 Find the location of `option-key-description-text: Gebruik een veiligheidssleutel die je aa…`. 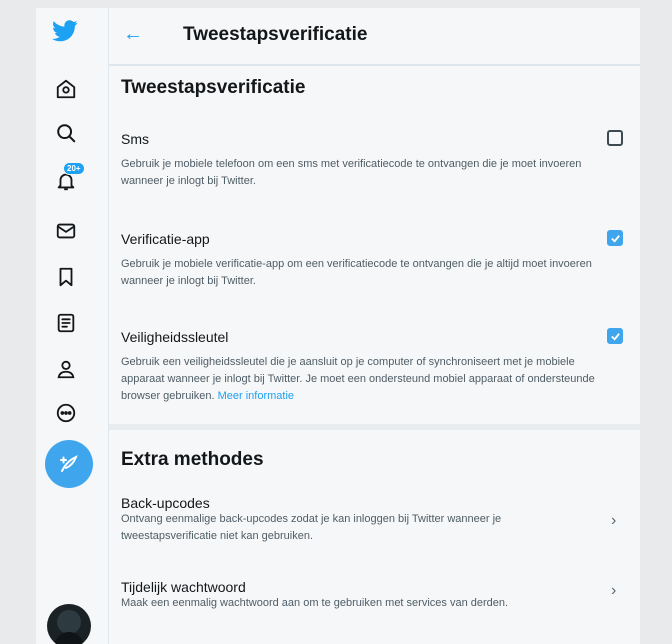

option-key-description-text: Gebruik een veiligheidssleutel die je aa… is located at coordinates (358, 379).